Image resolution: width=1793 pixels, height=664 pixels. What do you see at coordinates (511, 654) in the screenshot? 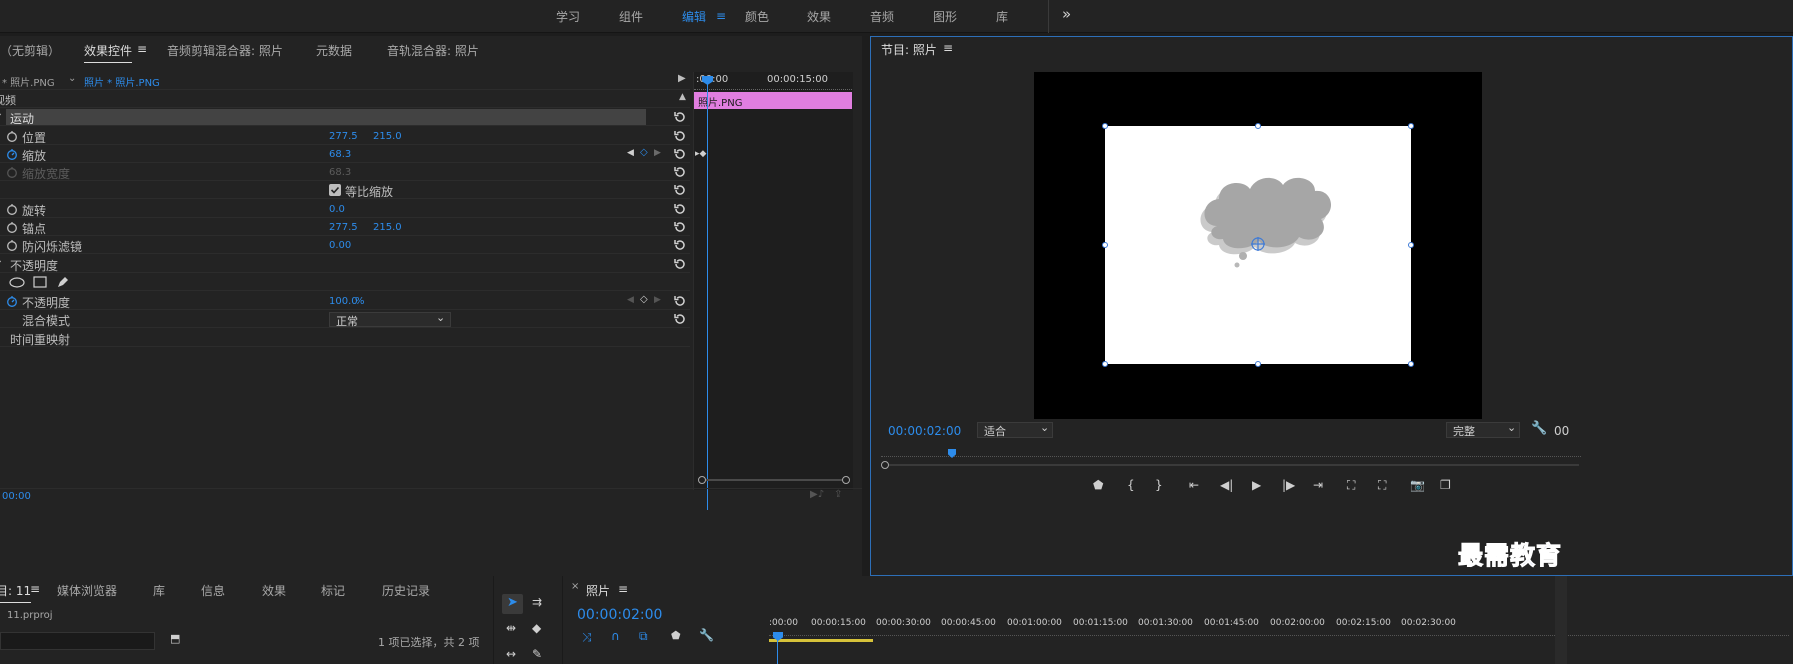
I see `slip-icon: ↔` at bounding box center [511, 654].